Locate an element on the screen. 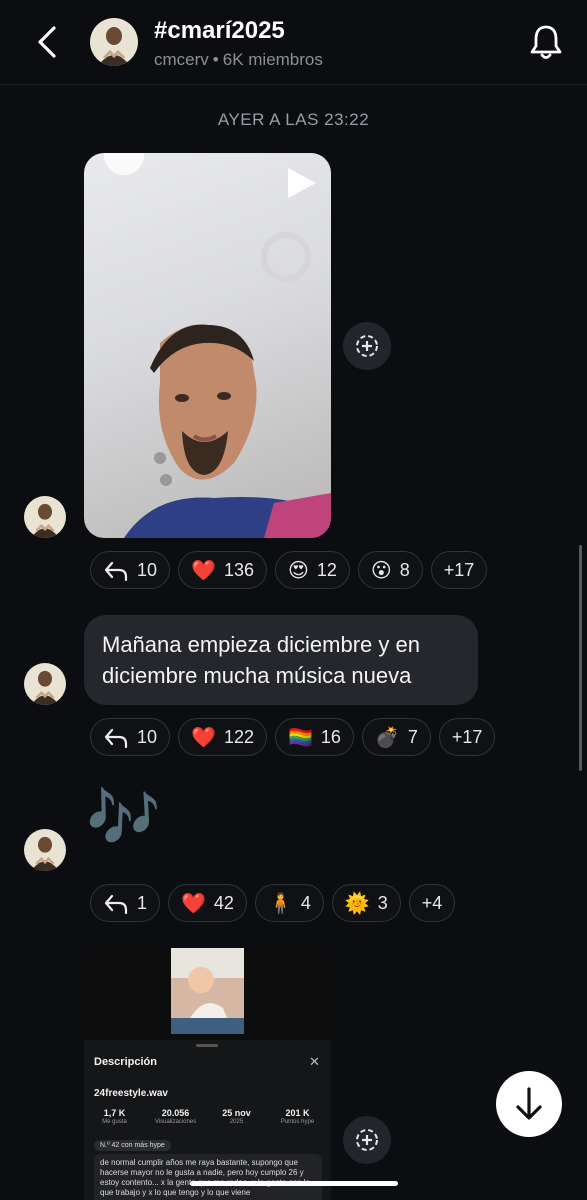 This screenshot has width=587, height=1200. scroll-to-bottom-button is located at coordinates (529, 1104).